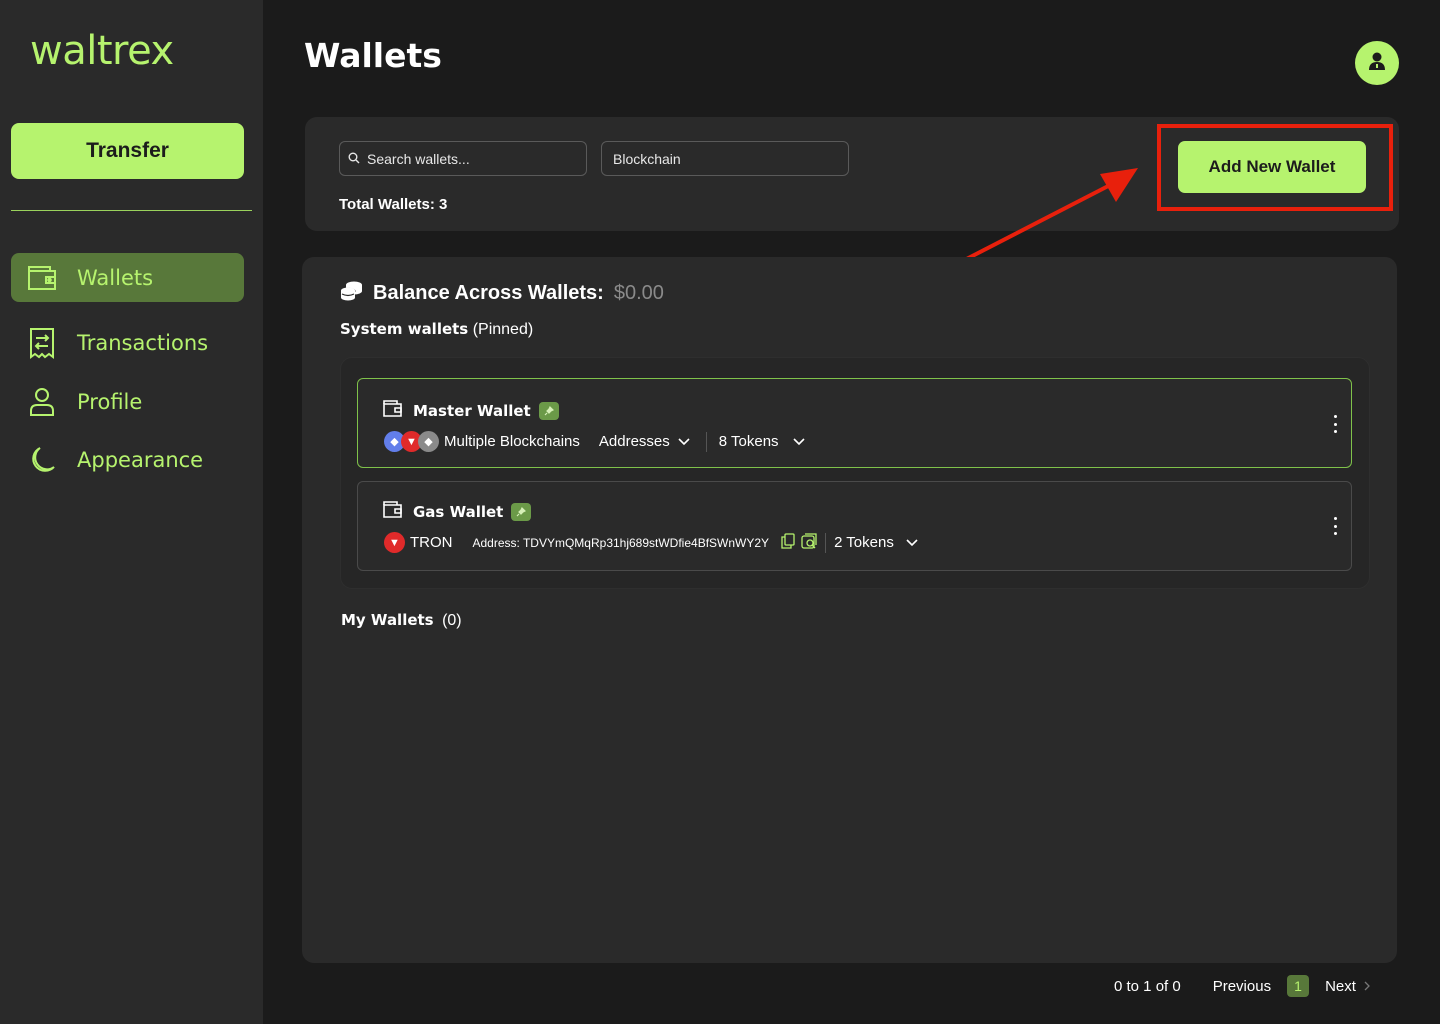 The height and width of the screenshot is (1024, 1440). Describe the element at coordinates (809, 542) in the screenshot. I see `qr-copy-icon` at that location.